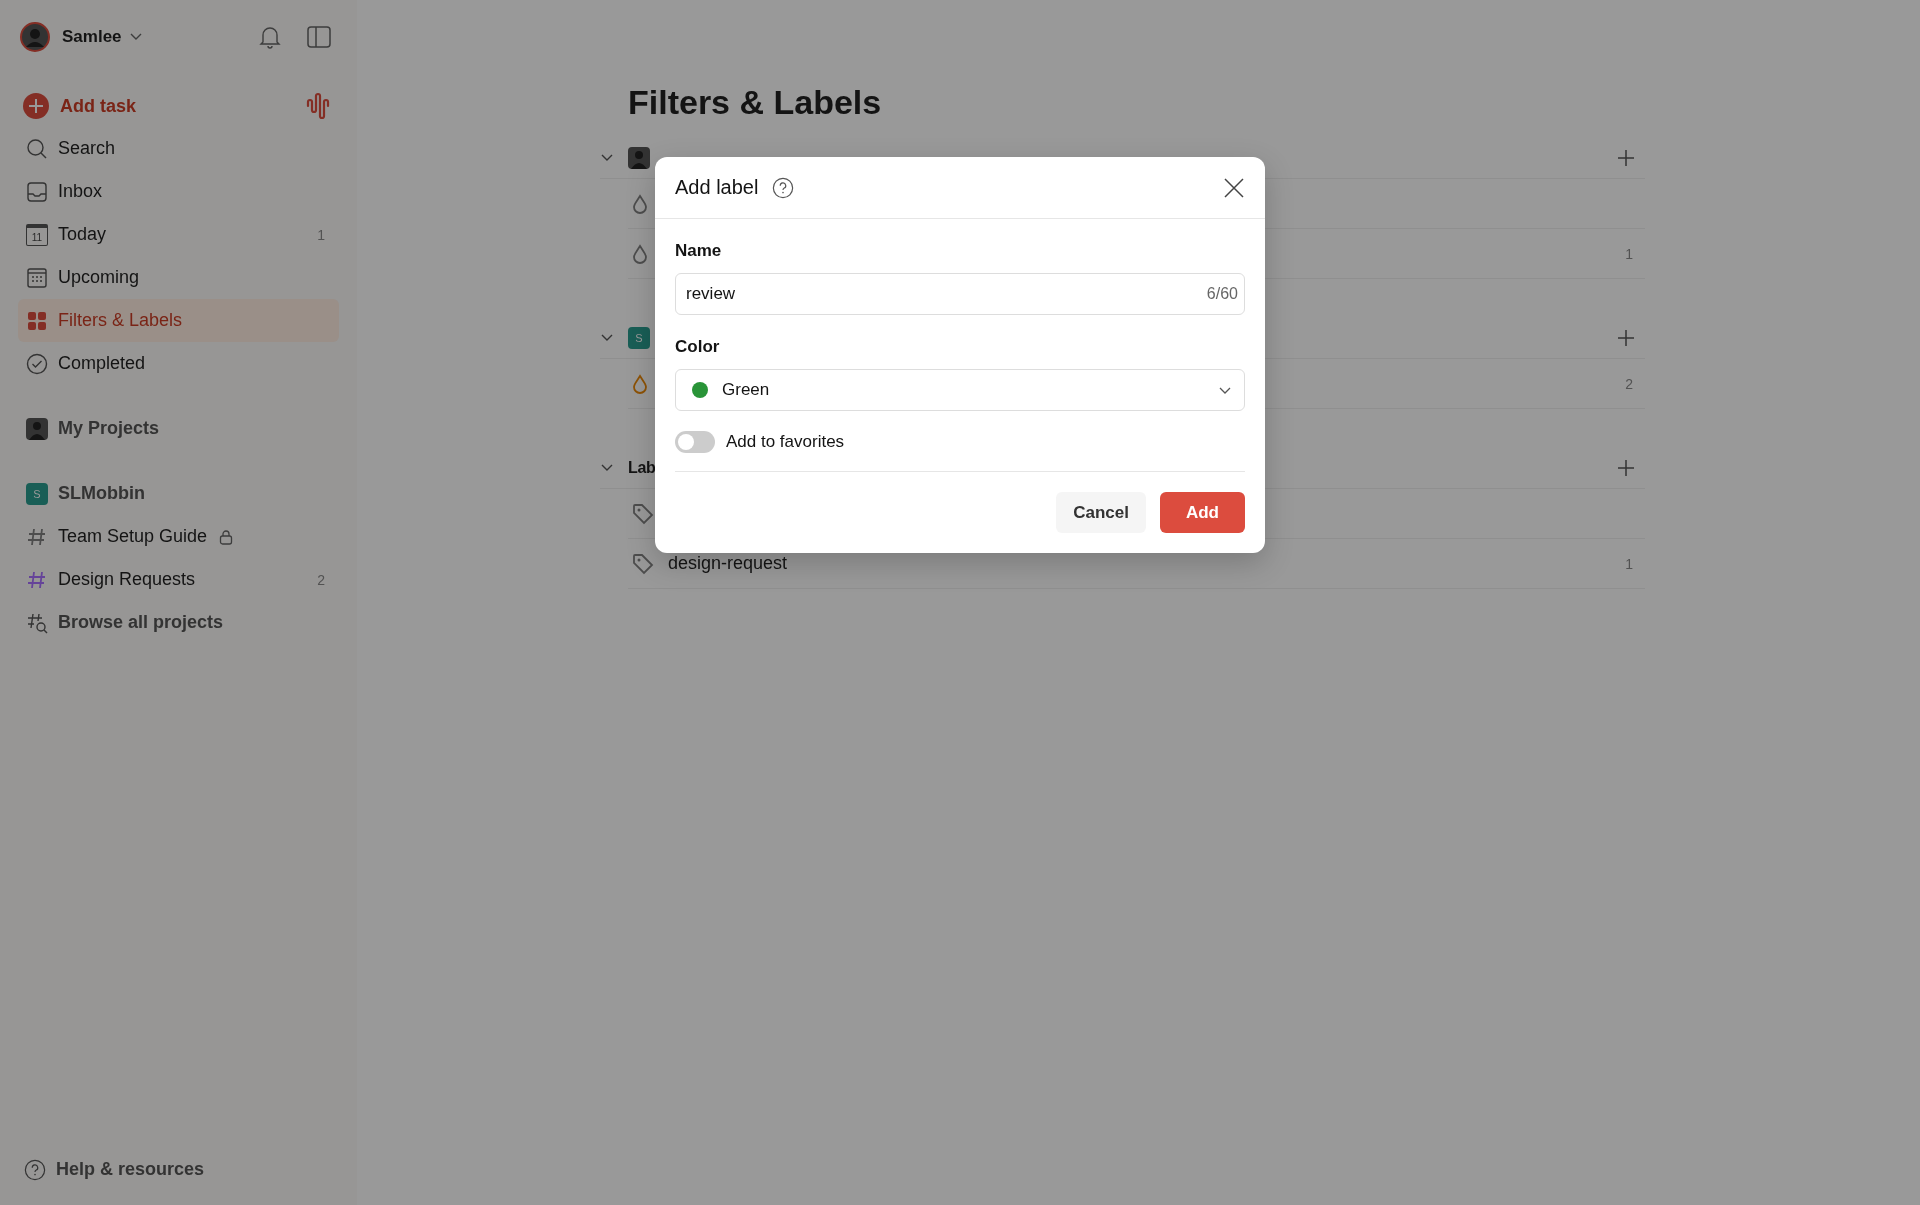 The width and height of the screenshot is (1920, 1205). What do you see at coordinates (178, 1169) in the screenshot?
I see `help-link: Help & resources` at bounding box center [178, 1169].